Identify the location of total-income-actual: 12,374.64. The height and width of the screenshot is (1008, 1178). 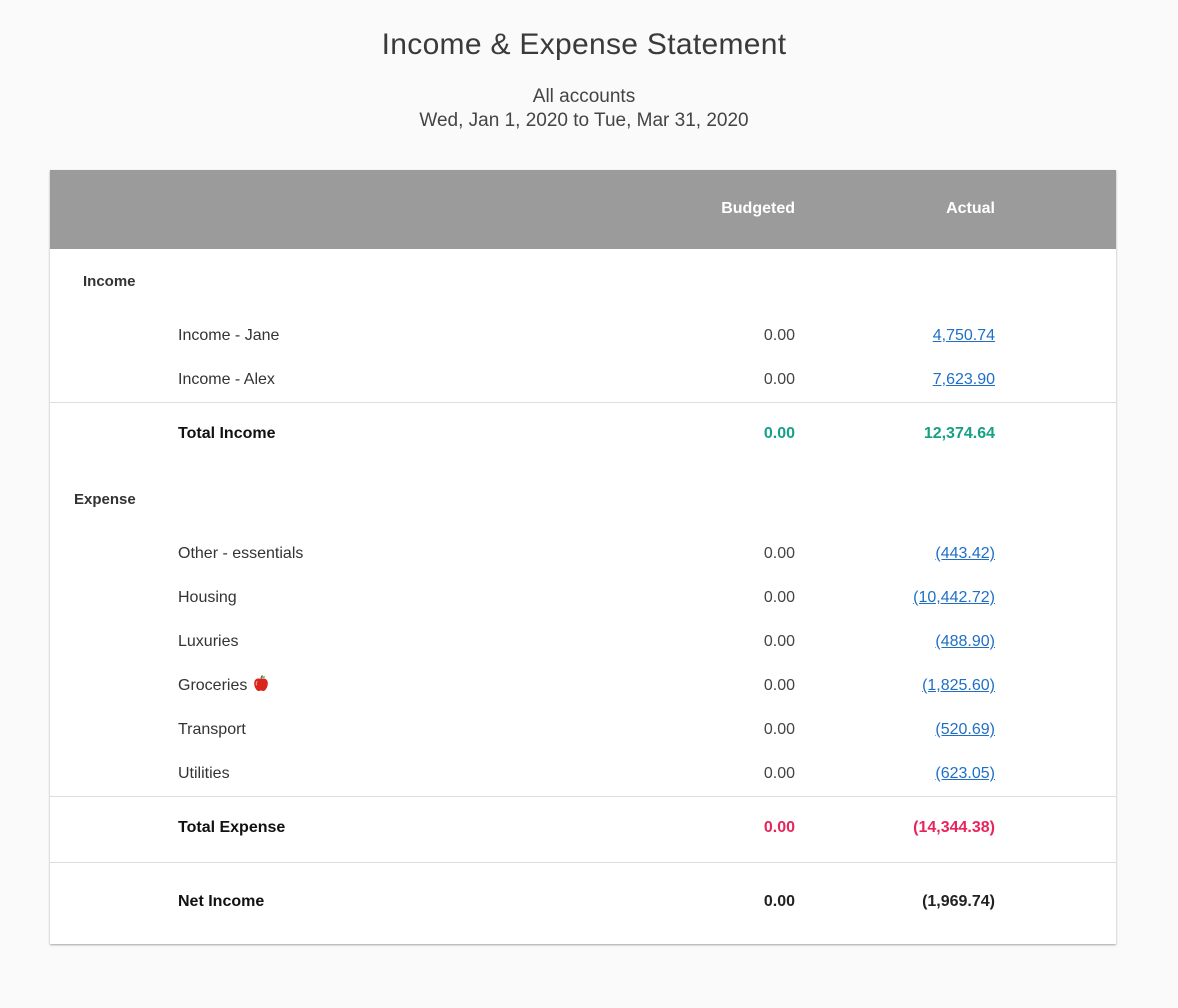
(959, 433).